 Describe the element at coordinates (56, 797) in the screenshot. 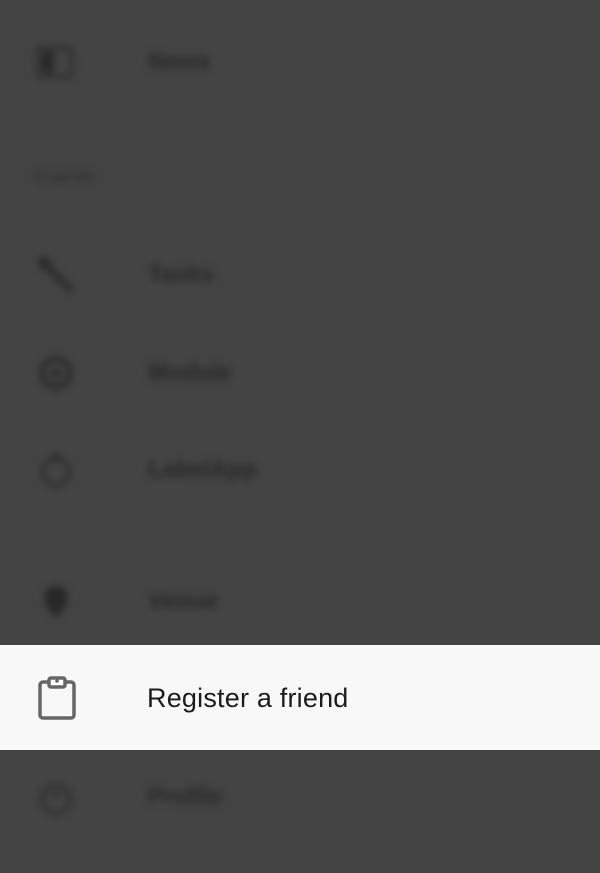

I see `clock-icon` at that location.